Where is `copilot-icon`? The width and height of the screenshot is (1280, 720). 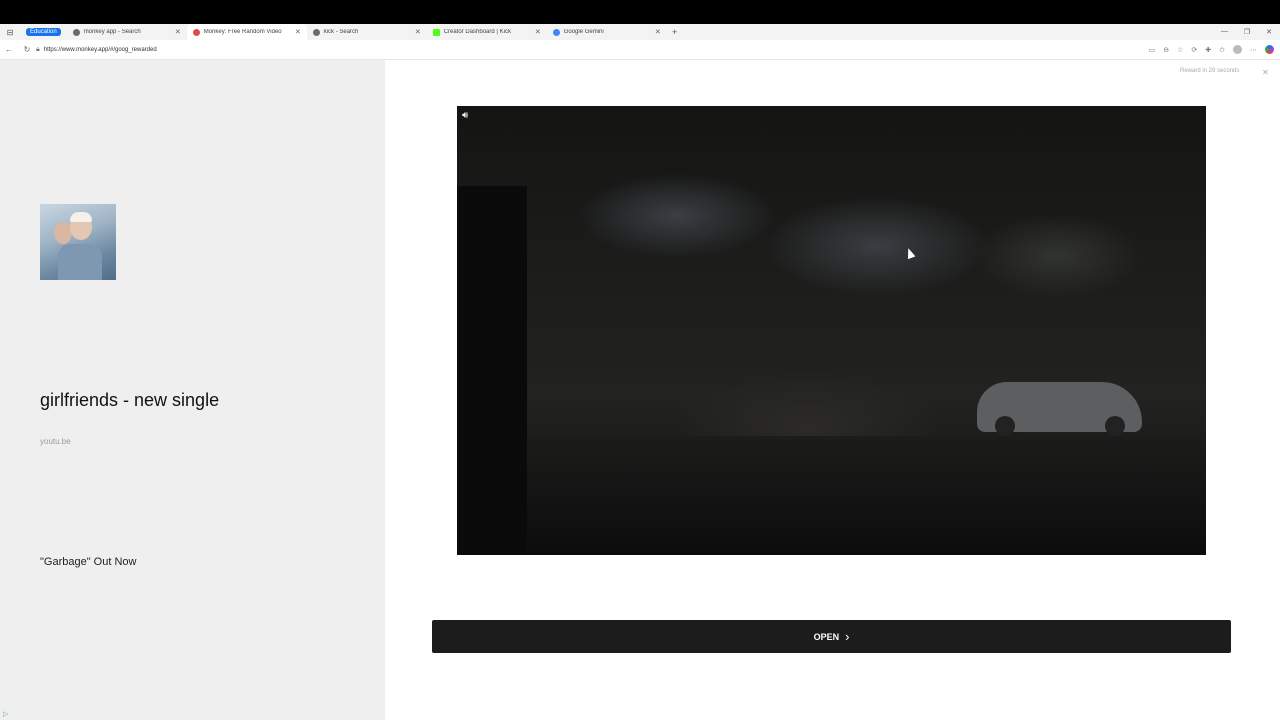
copilot-icon is located at coordinates (1269, 49).